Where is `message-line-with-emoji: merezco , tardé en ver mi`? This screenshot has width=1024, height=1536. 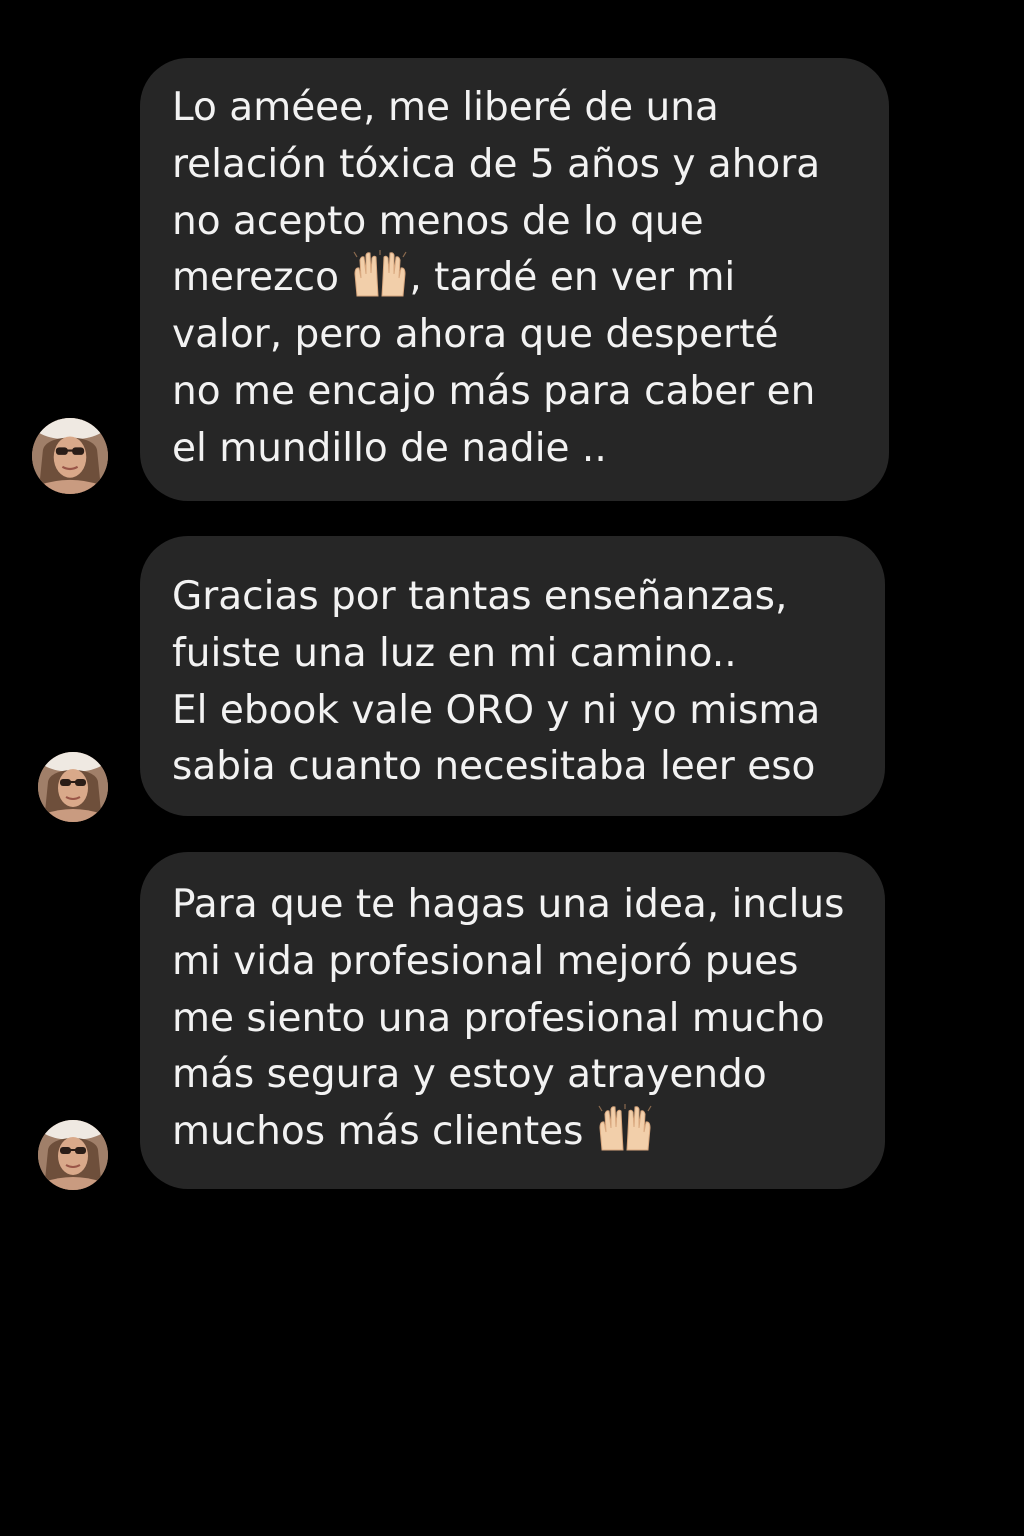 message-line-with-emoji: merezco , tardé en ver mi is located at coordinates (524, 278).